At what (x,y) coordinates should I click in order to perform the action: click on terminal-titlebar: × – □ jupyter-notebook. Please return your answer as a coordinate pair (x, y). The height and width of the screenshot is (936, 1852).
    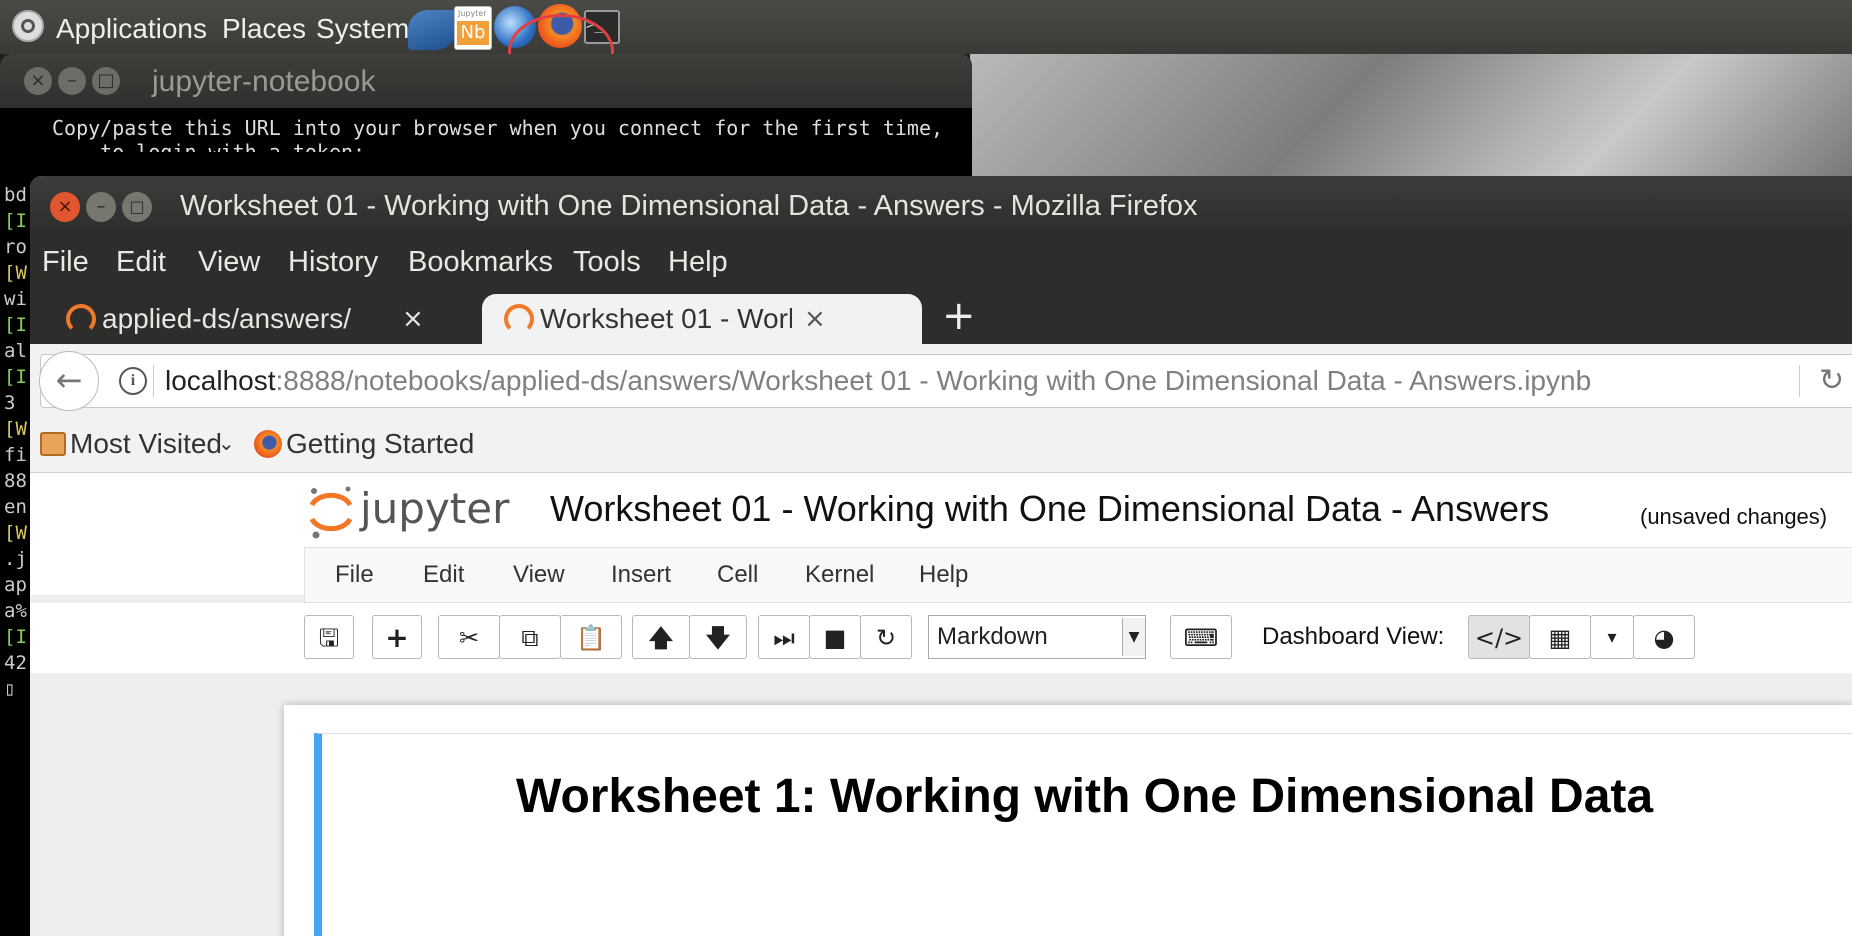
    Looking at the image, I should click on (486, 81).